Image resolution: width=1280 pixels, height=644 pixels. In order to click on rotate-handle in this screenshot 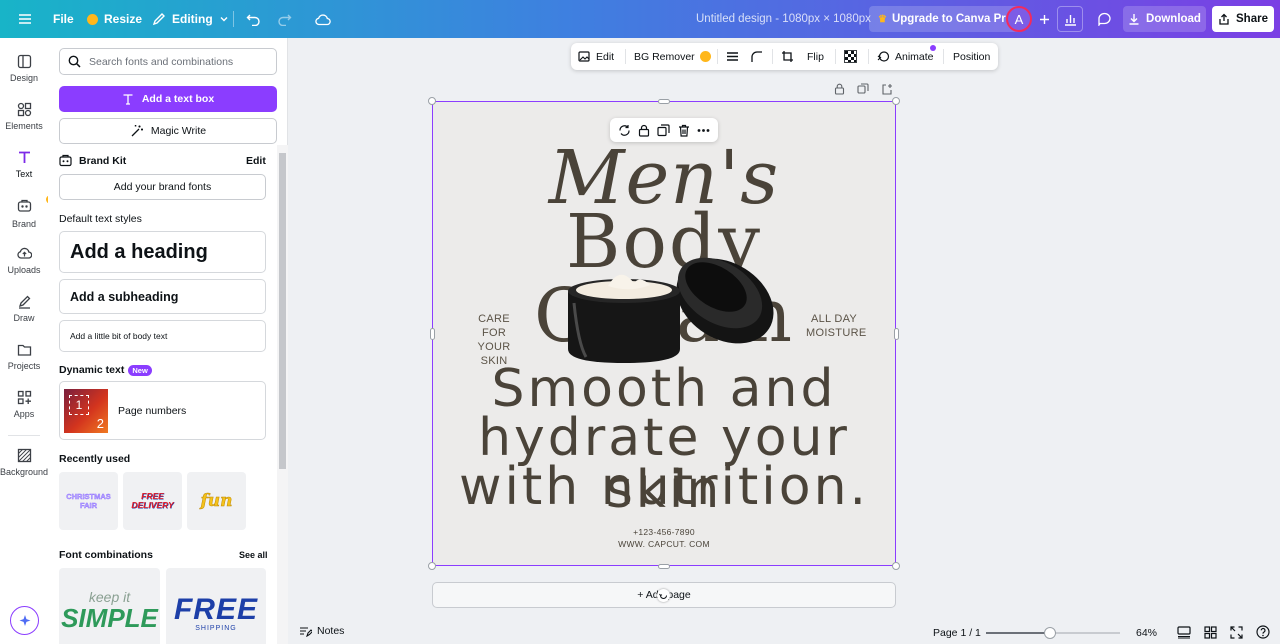, I will do `click(663, 595)`.